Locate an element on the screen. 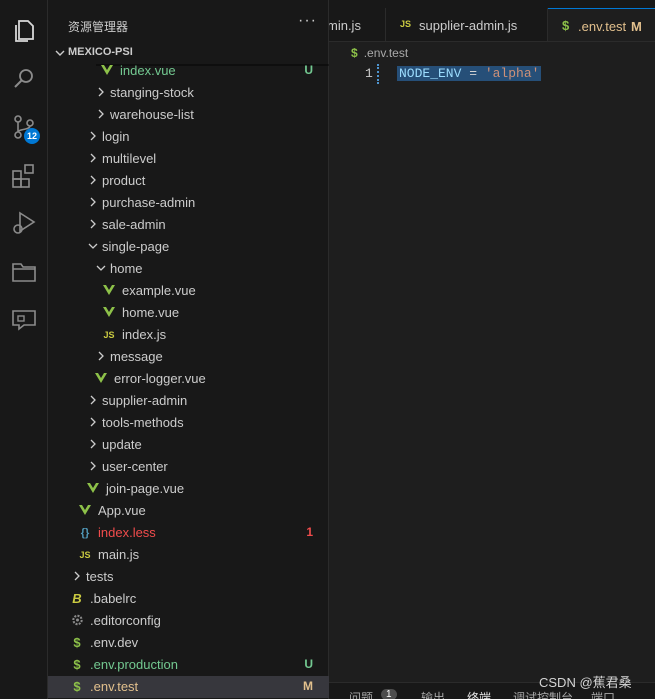  tree-item: purchase-admin is located at coordinates (188, 203).